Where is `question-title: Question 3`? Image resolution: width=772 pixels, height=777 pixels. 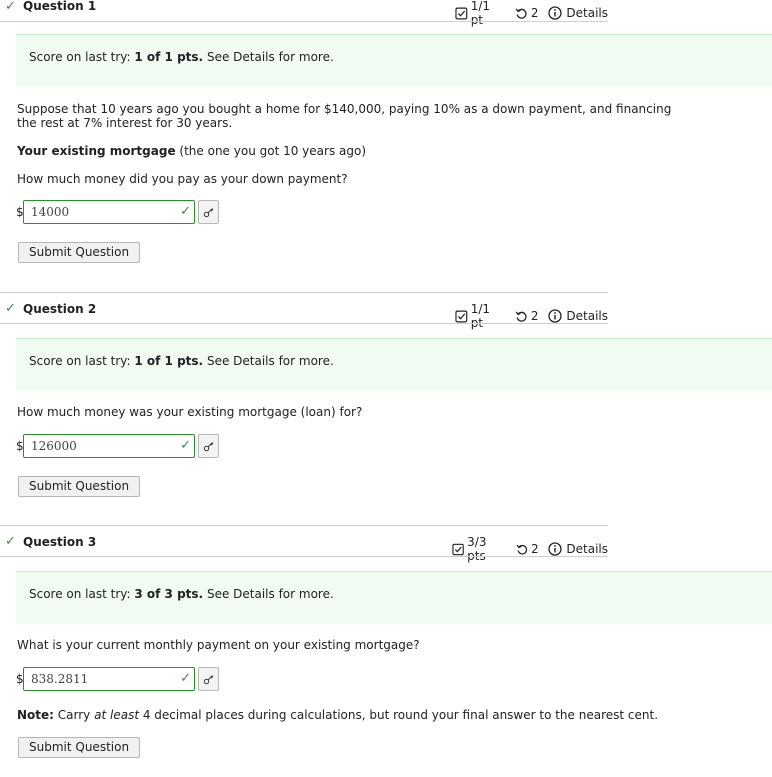 question-title: Question 3 is located at coordinates (60, 542).